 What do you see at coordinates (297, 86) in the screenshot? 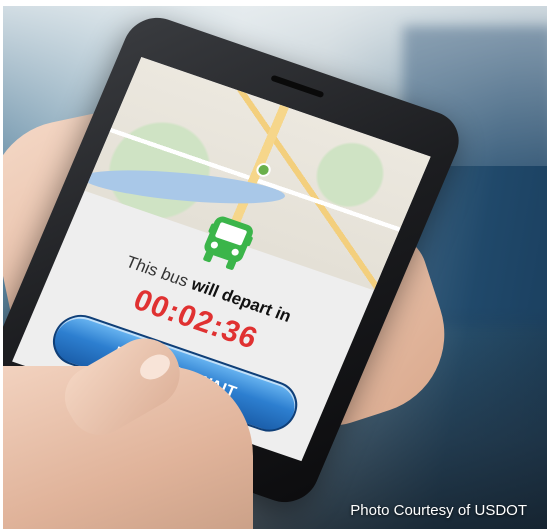
I see `phone-speaker` at bounding box center [297, 86].